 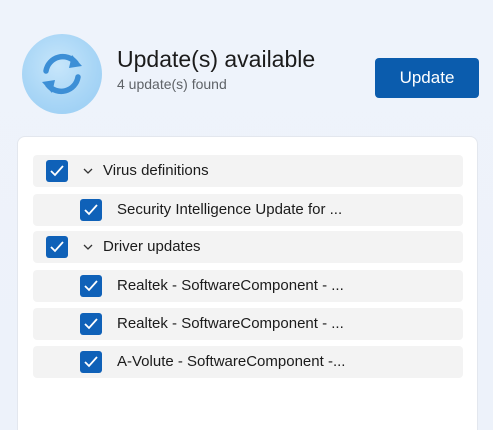 I want to click on group-checkbox-driver-updates, so click(x=57, y=247).